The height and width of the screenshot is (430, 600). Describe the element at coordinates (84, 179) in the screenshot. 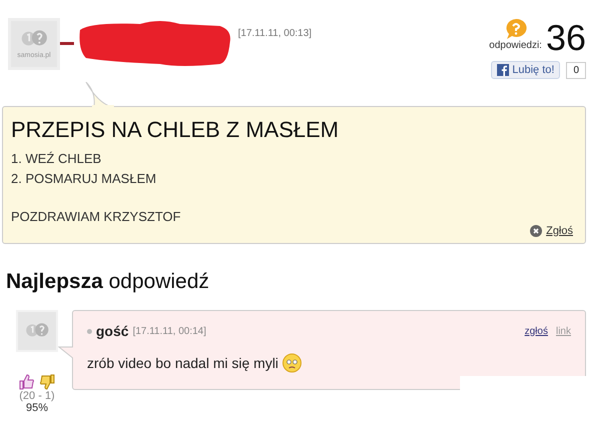

I see `question-text-line: 2. POSMARUJ MASŁEM` at that location.